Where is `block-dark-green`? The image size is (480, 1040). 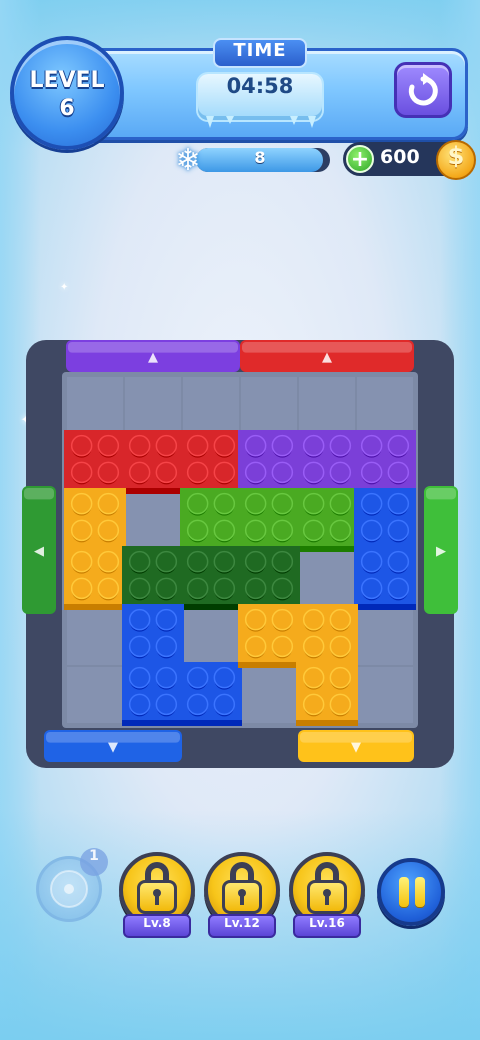 block-dark-green is located at coordinates (211, 578).